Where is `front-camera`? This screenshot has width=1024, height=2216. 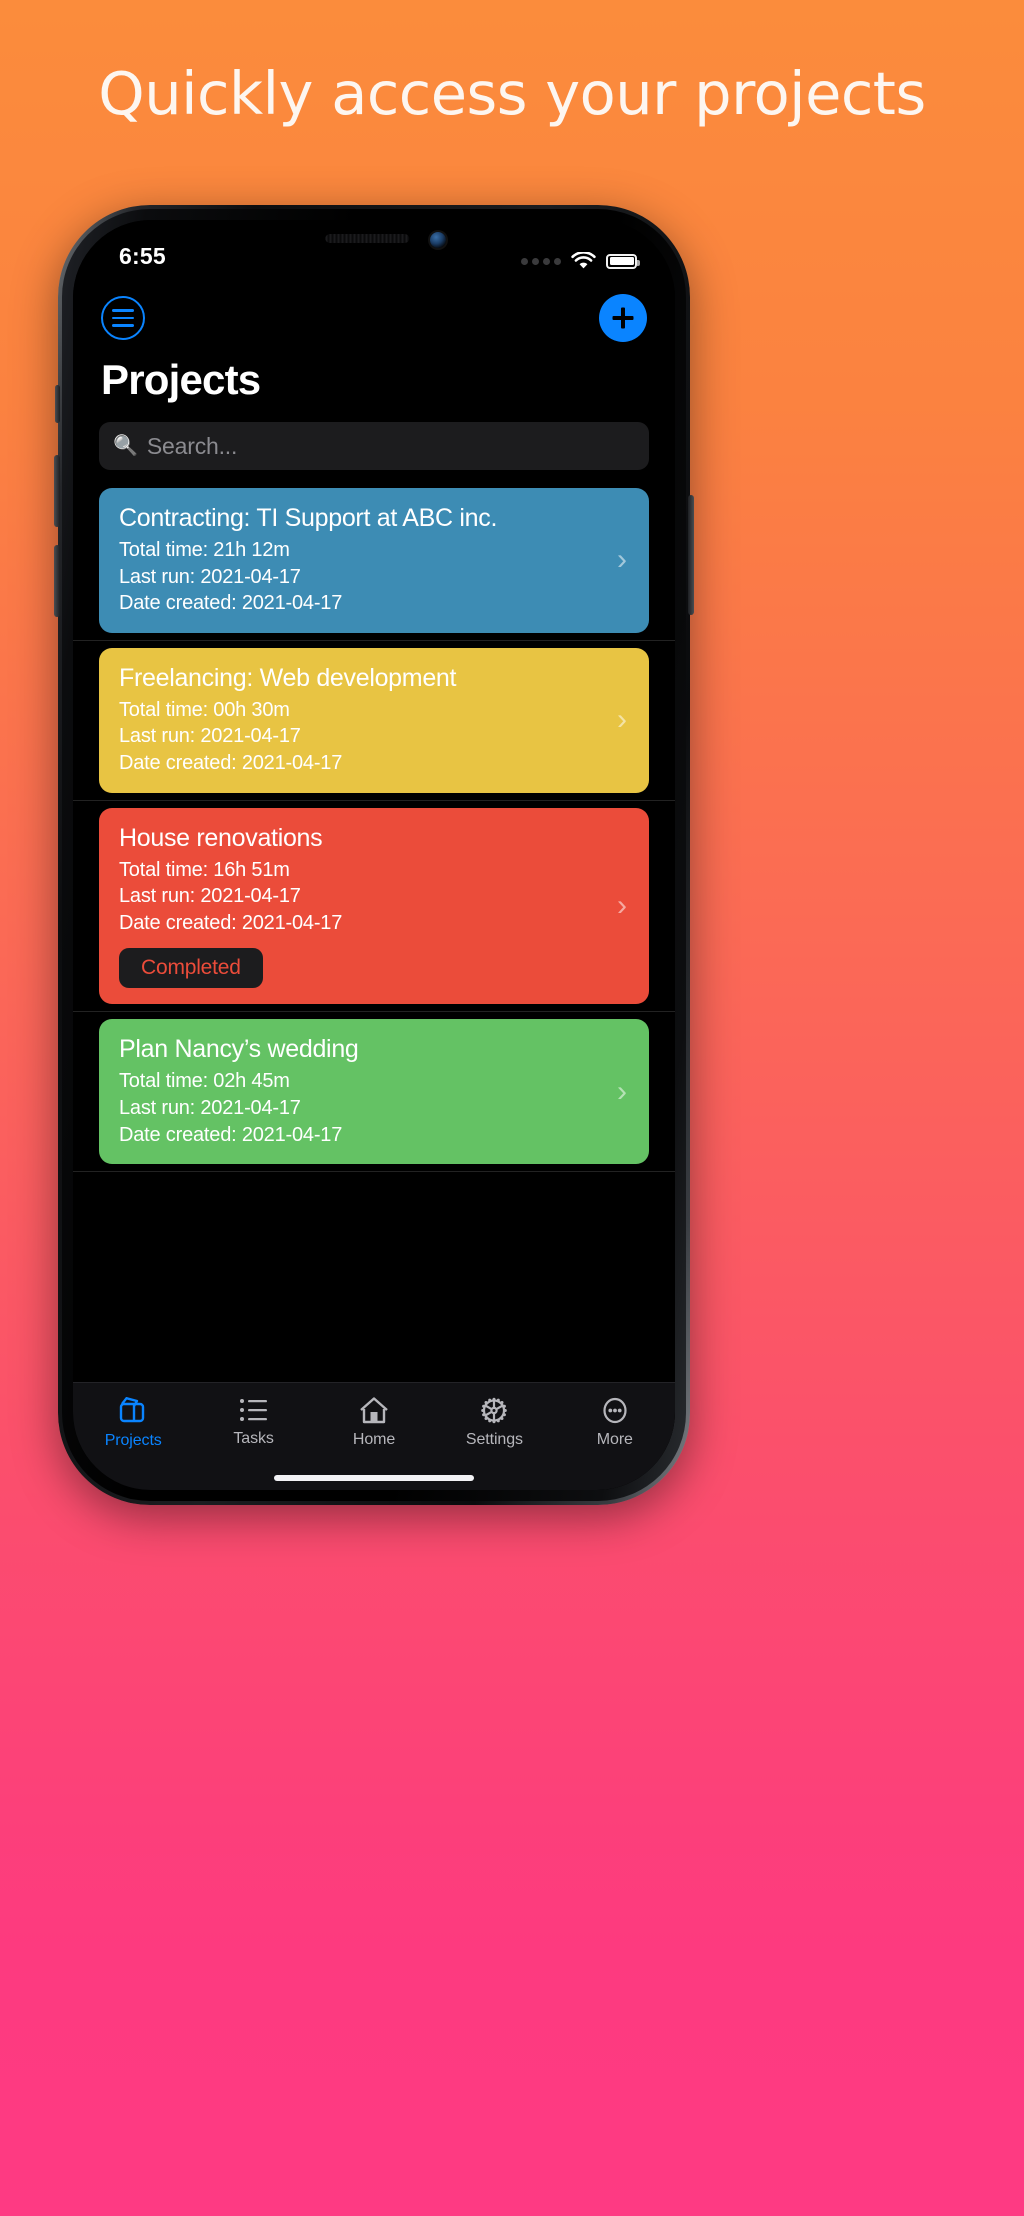
front-camera is located at coordinates (438, 240).